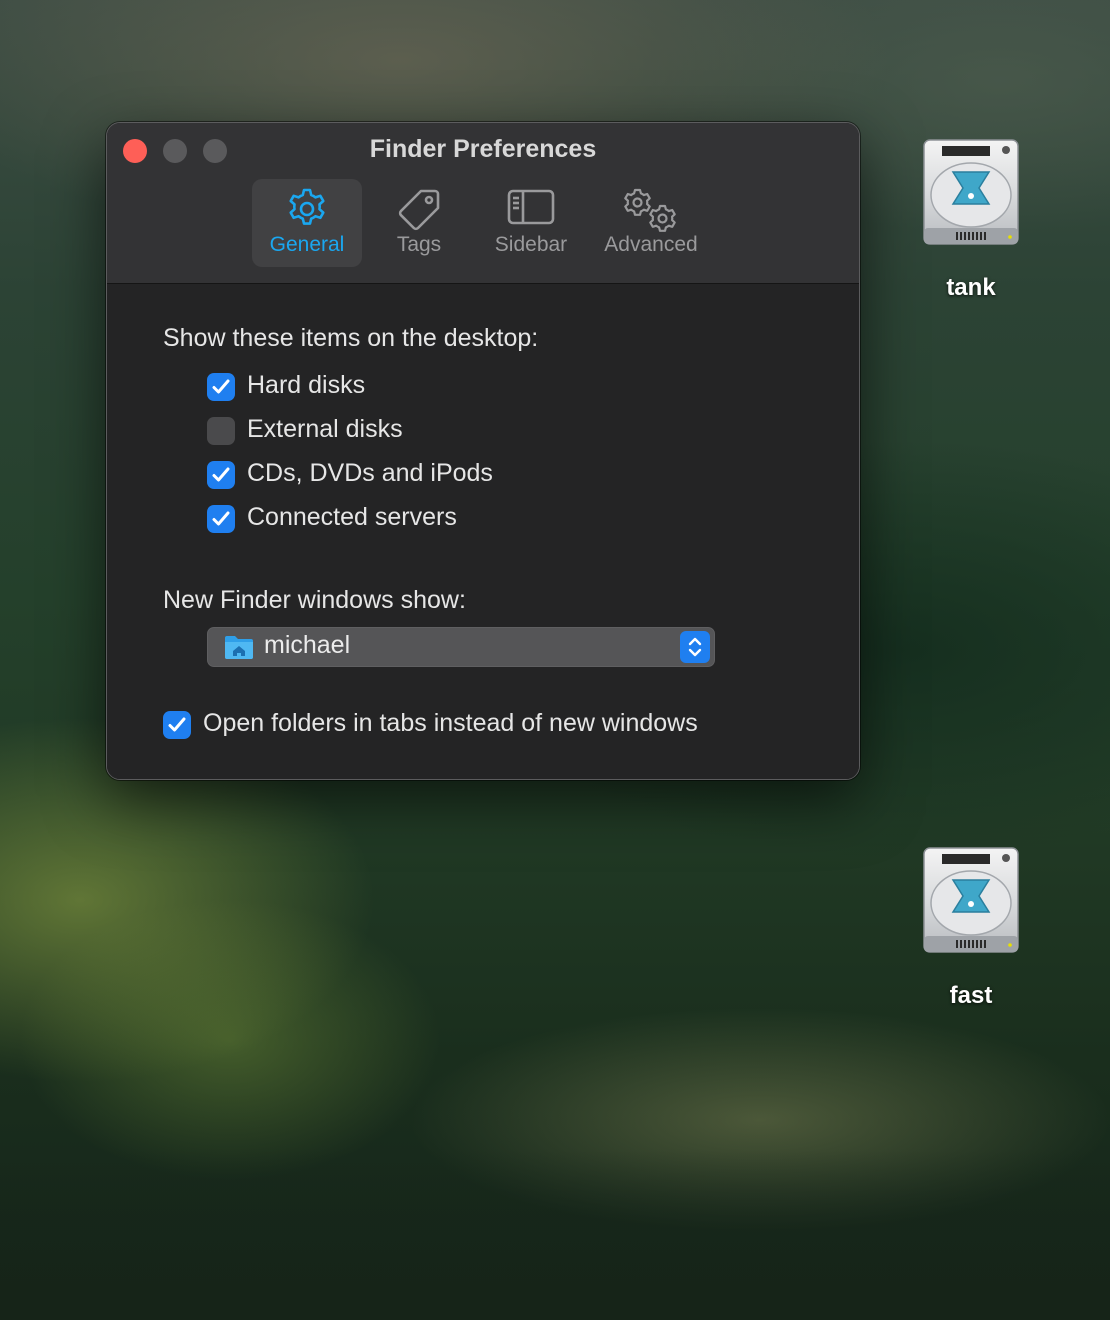  I want to click on desktop-icon-tank-label: tank, so click(971, 287).